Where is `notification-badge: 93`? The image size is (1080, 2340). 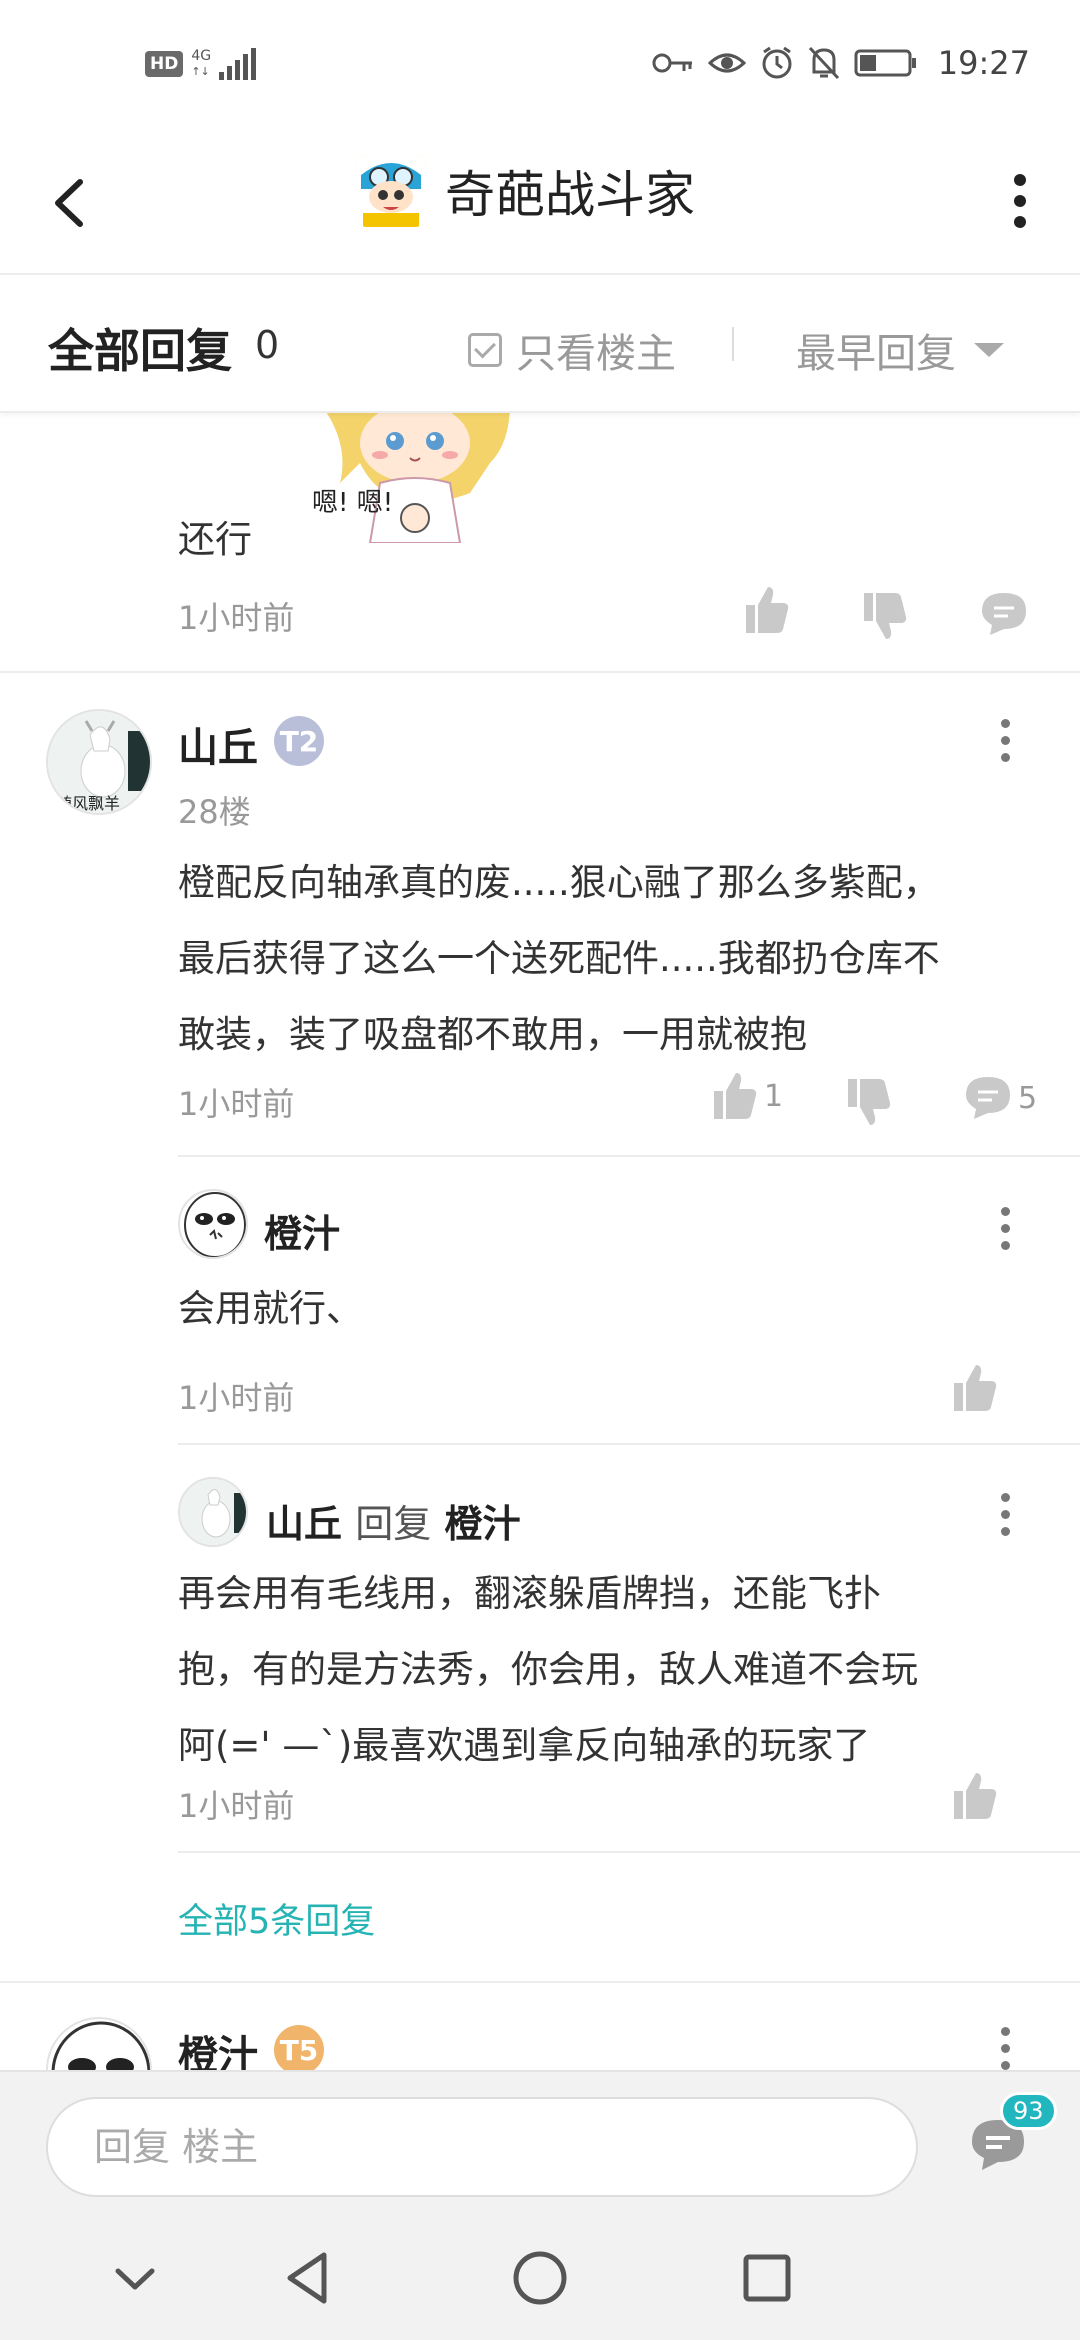 notification-badge: 93 is located at coordinates (1028, 2111).